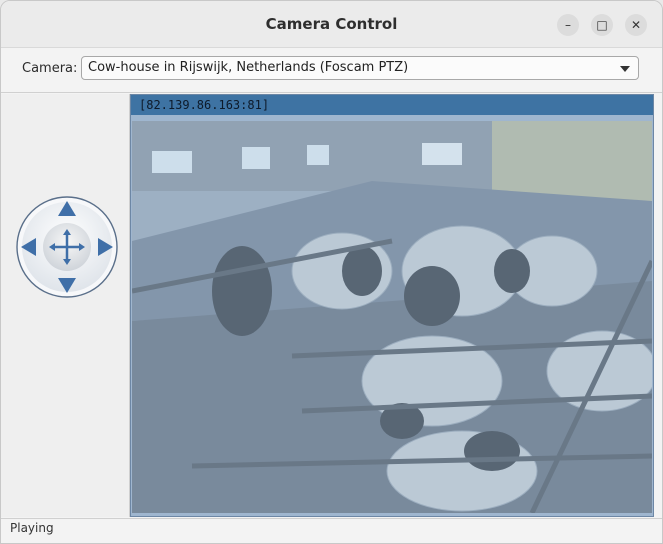  I want to click on title-bar: Camera Control – □ ✕, so click(331, 24).